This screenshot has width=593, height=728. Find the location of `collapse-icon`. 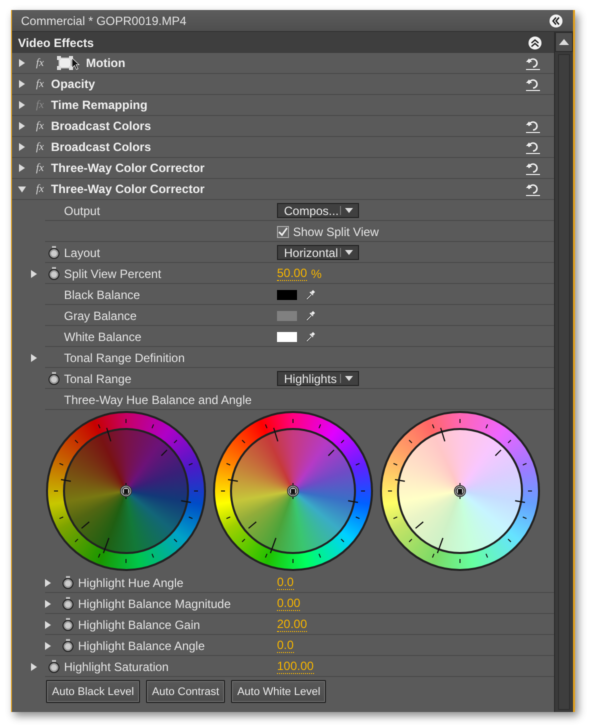

collapse-icon is located at coordinates (535, 43).